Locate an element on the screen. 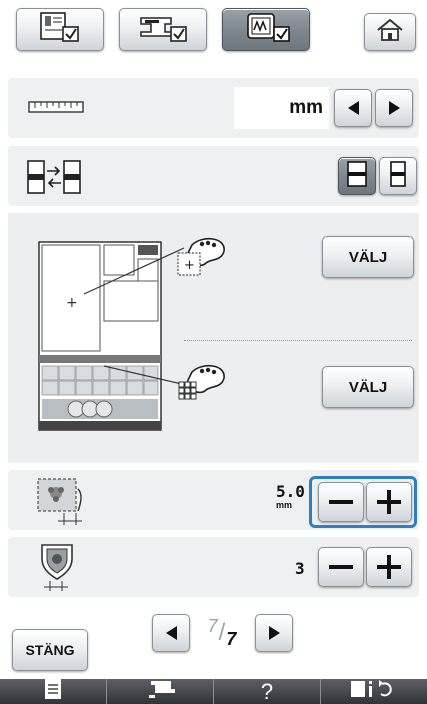  frame-distance-number: 5.0 is located at coordinates (290, 491).